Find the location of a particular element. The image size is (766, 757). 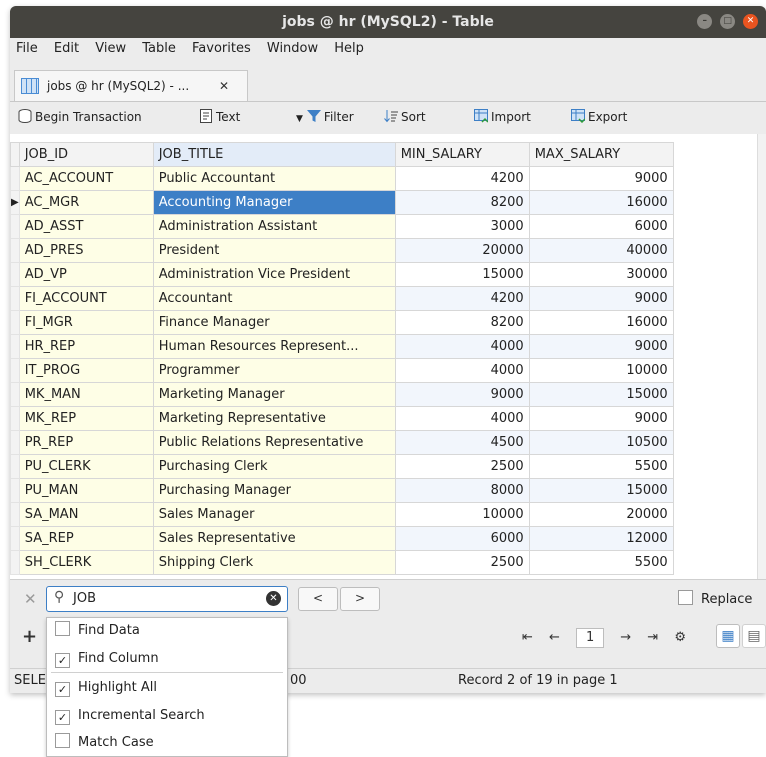

cell-min-salary: 15000 is located at coordinates (462, 274).